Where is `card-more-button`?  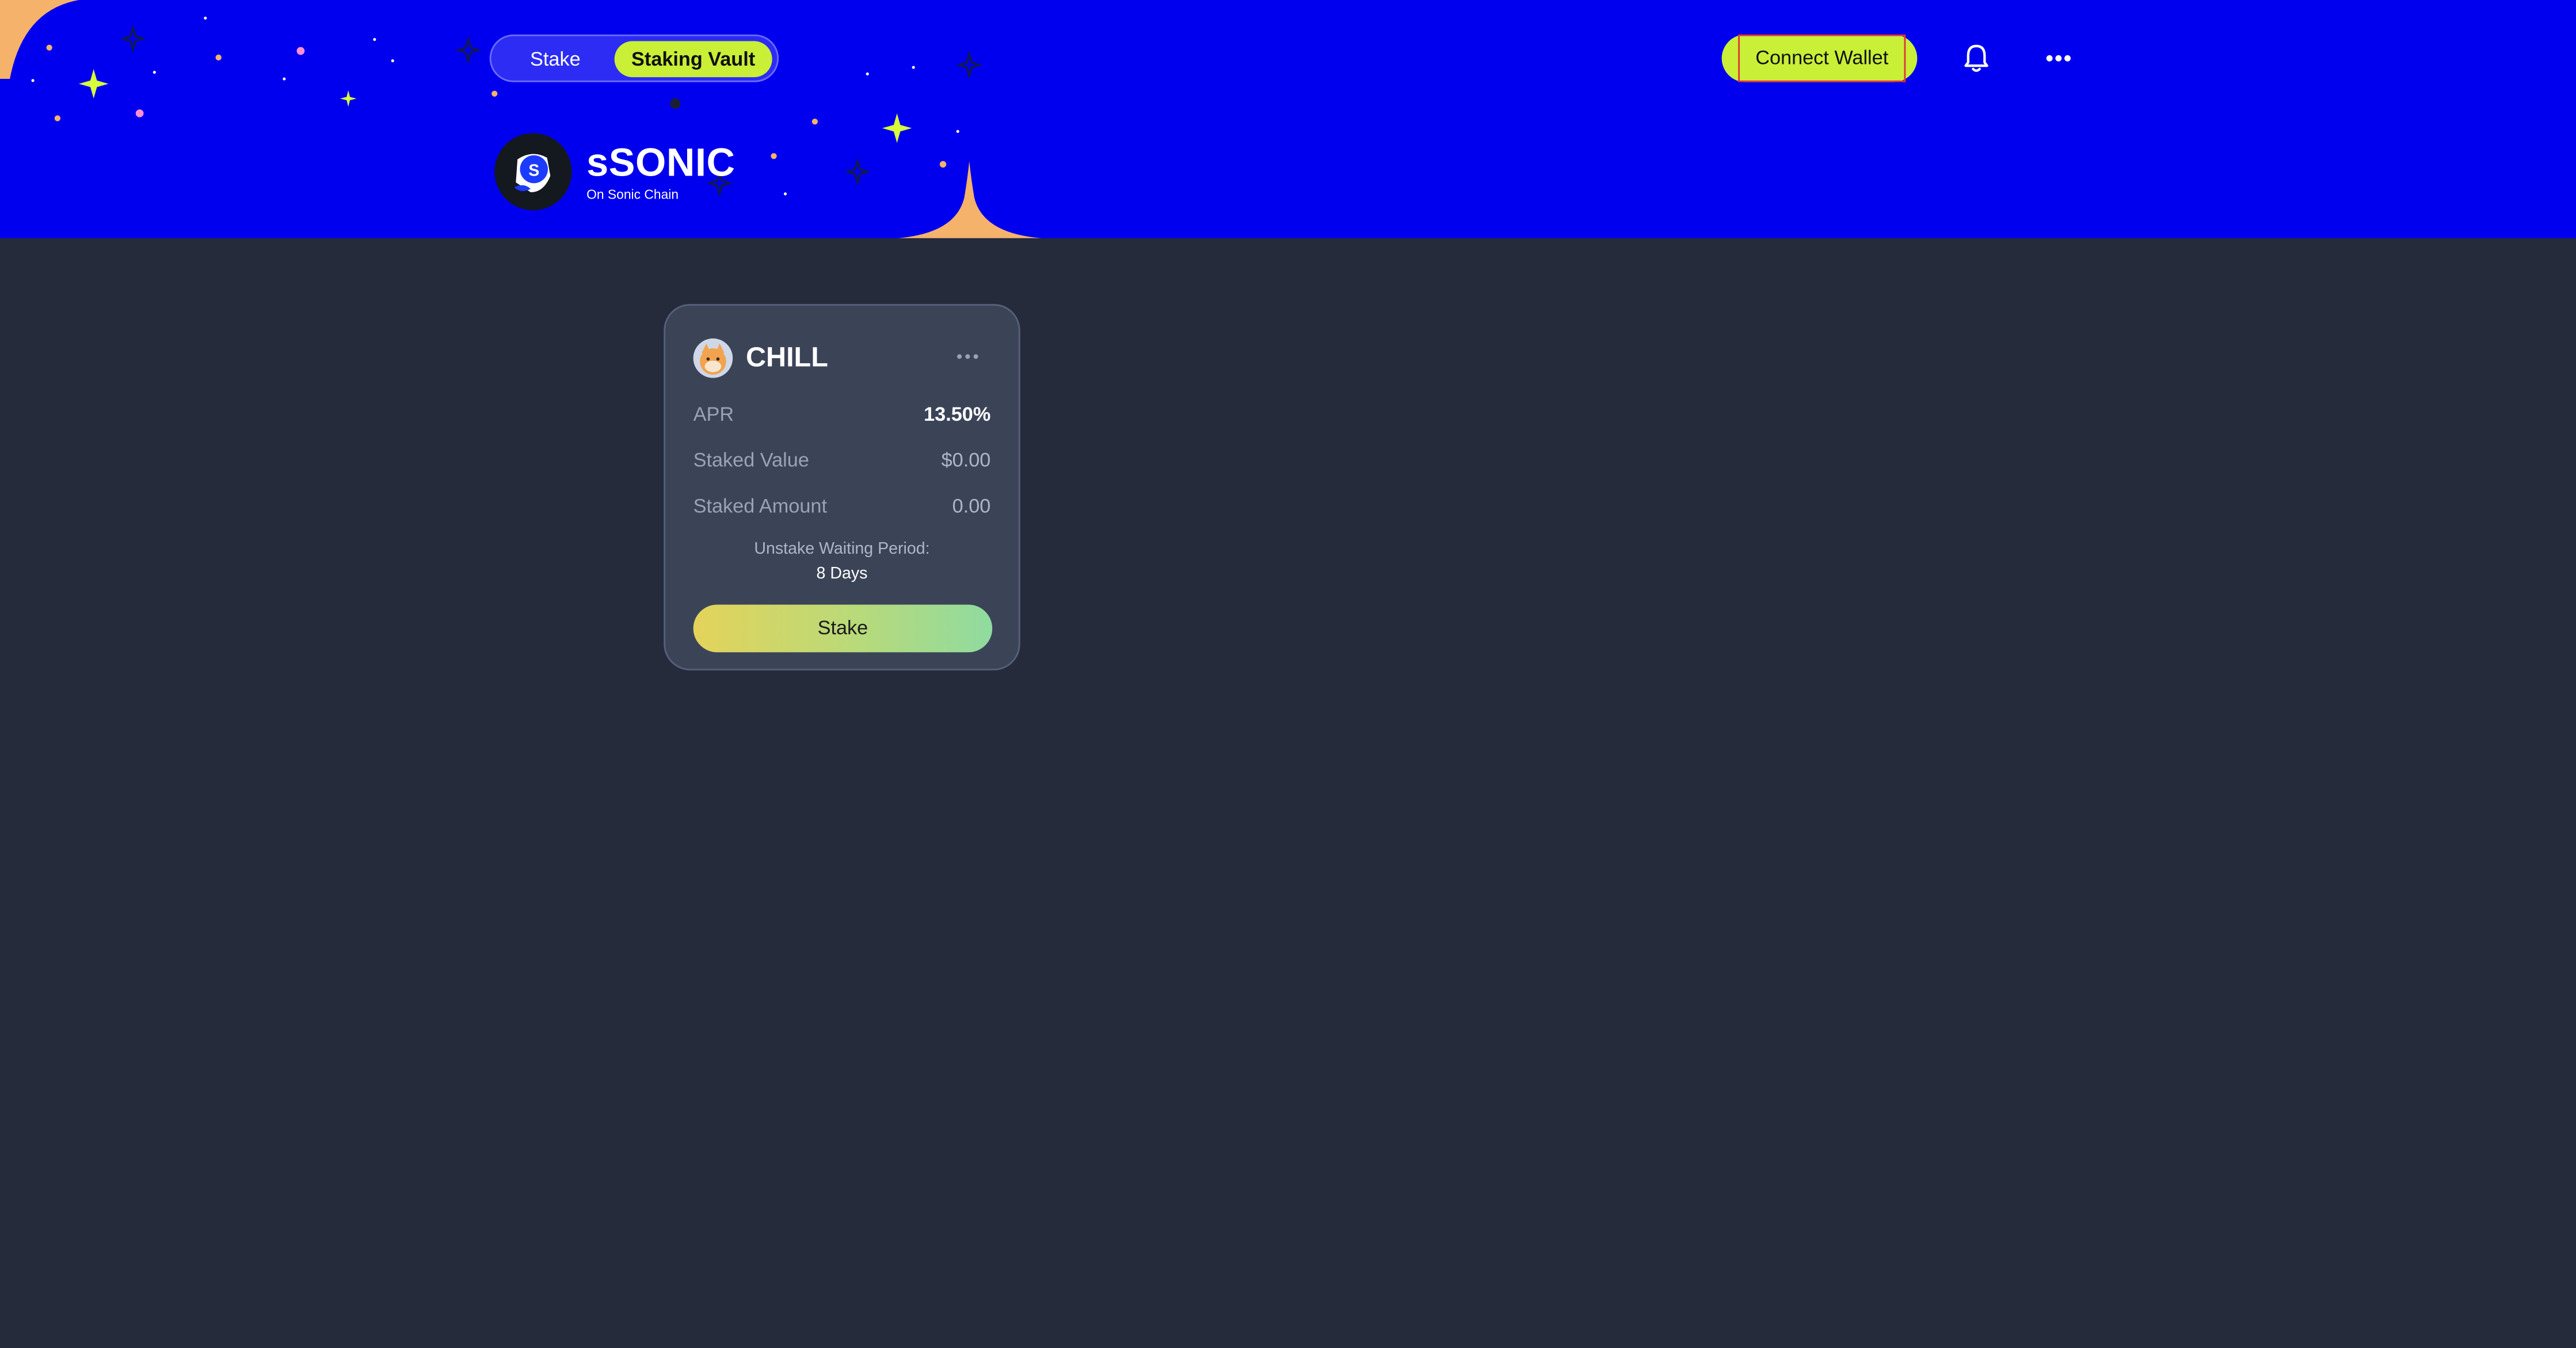
card-more-button is located at coordinates (967, 356).